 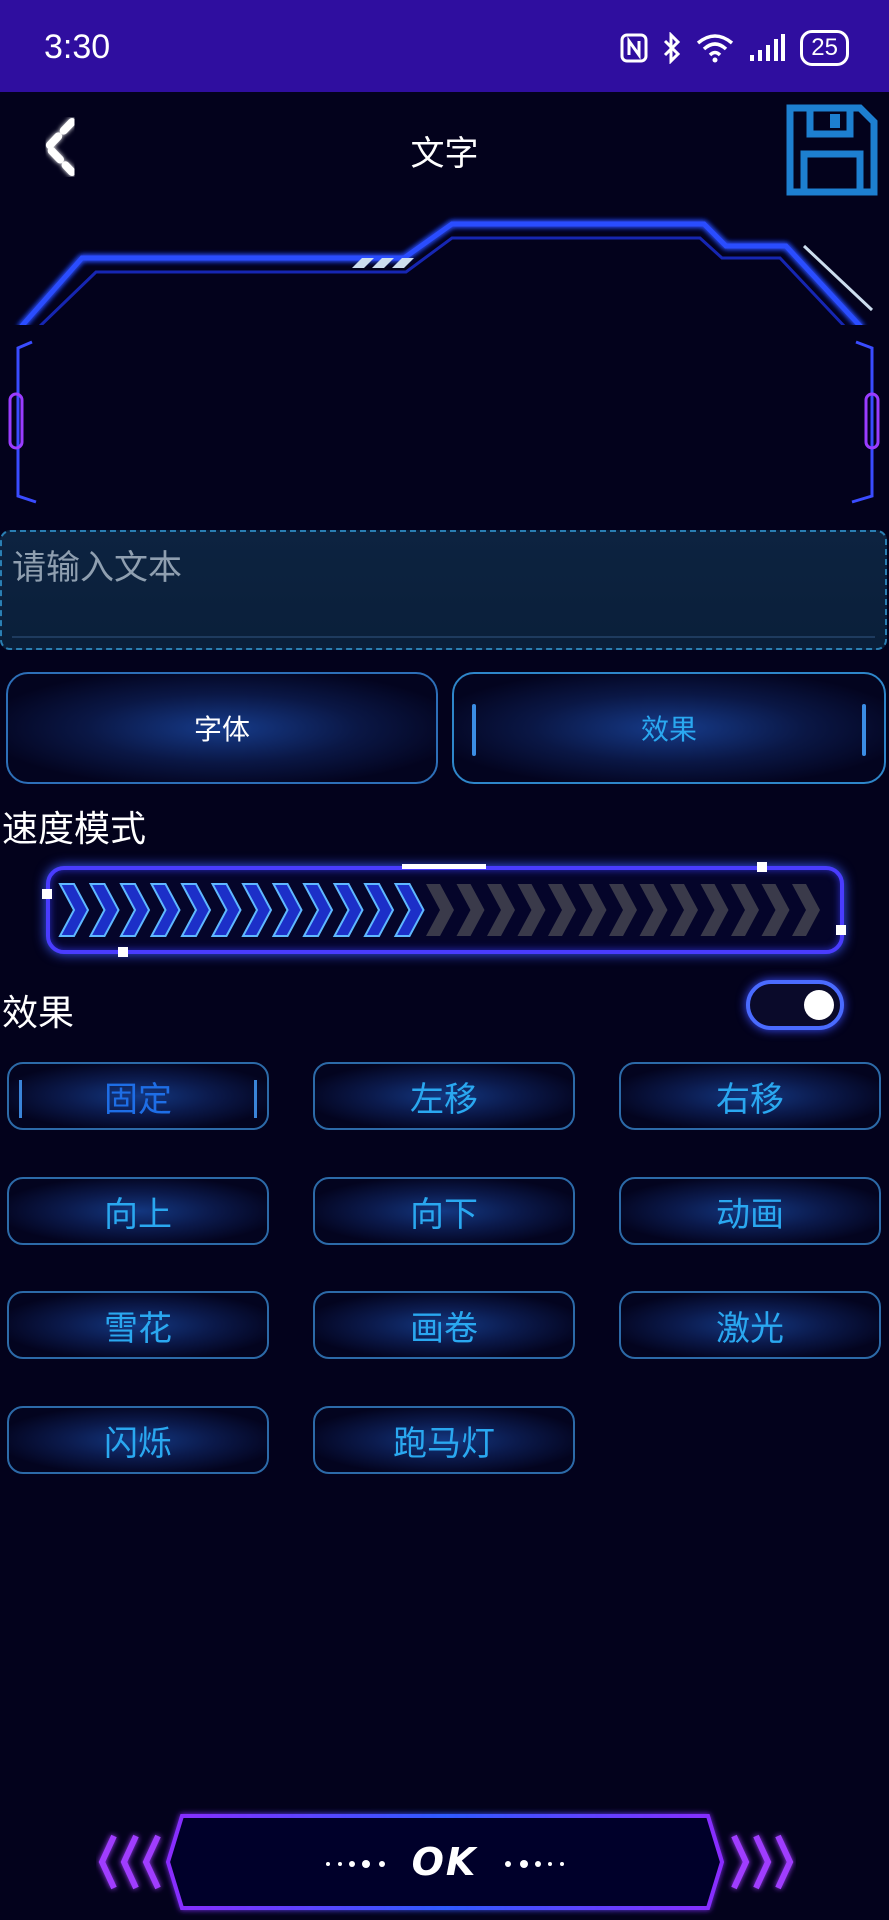 I want to click on effect-button-move-left: 左移, so click(x=444, y=1096).